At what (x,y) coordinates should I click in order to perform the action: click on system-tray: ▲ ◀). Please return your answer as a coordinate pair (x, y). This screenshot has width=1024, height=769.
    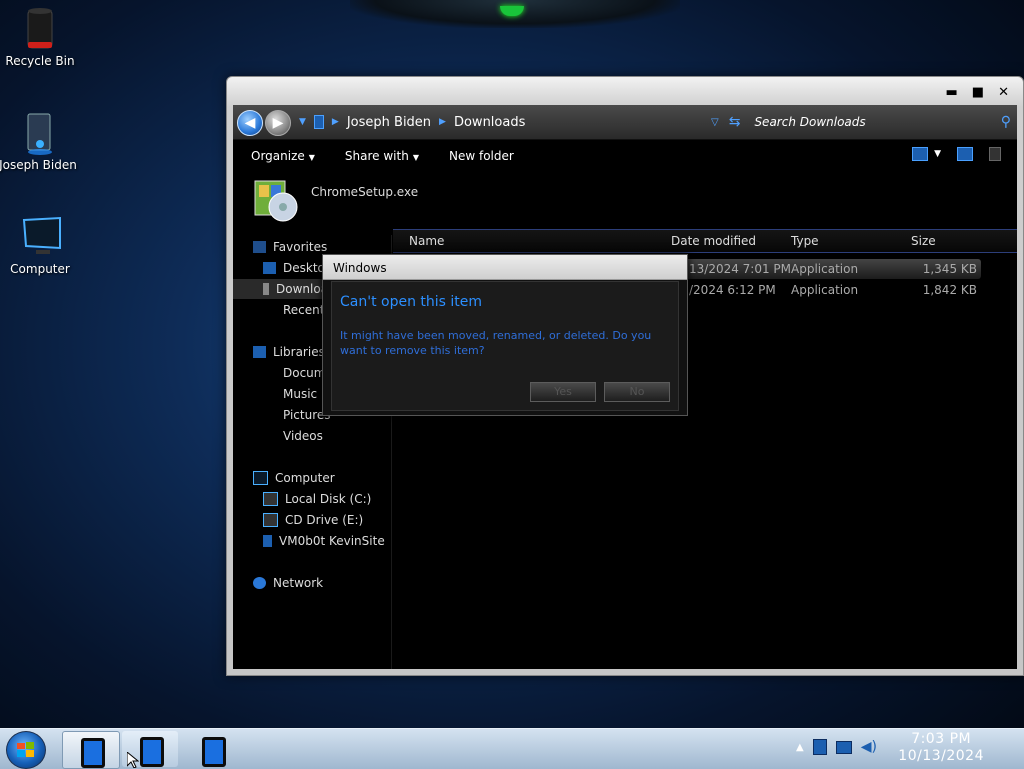
    Looking at the image, I should click on (836, 747).